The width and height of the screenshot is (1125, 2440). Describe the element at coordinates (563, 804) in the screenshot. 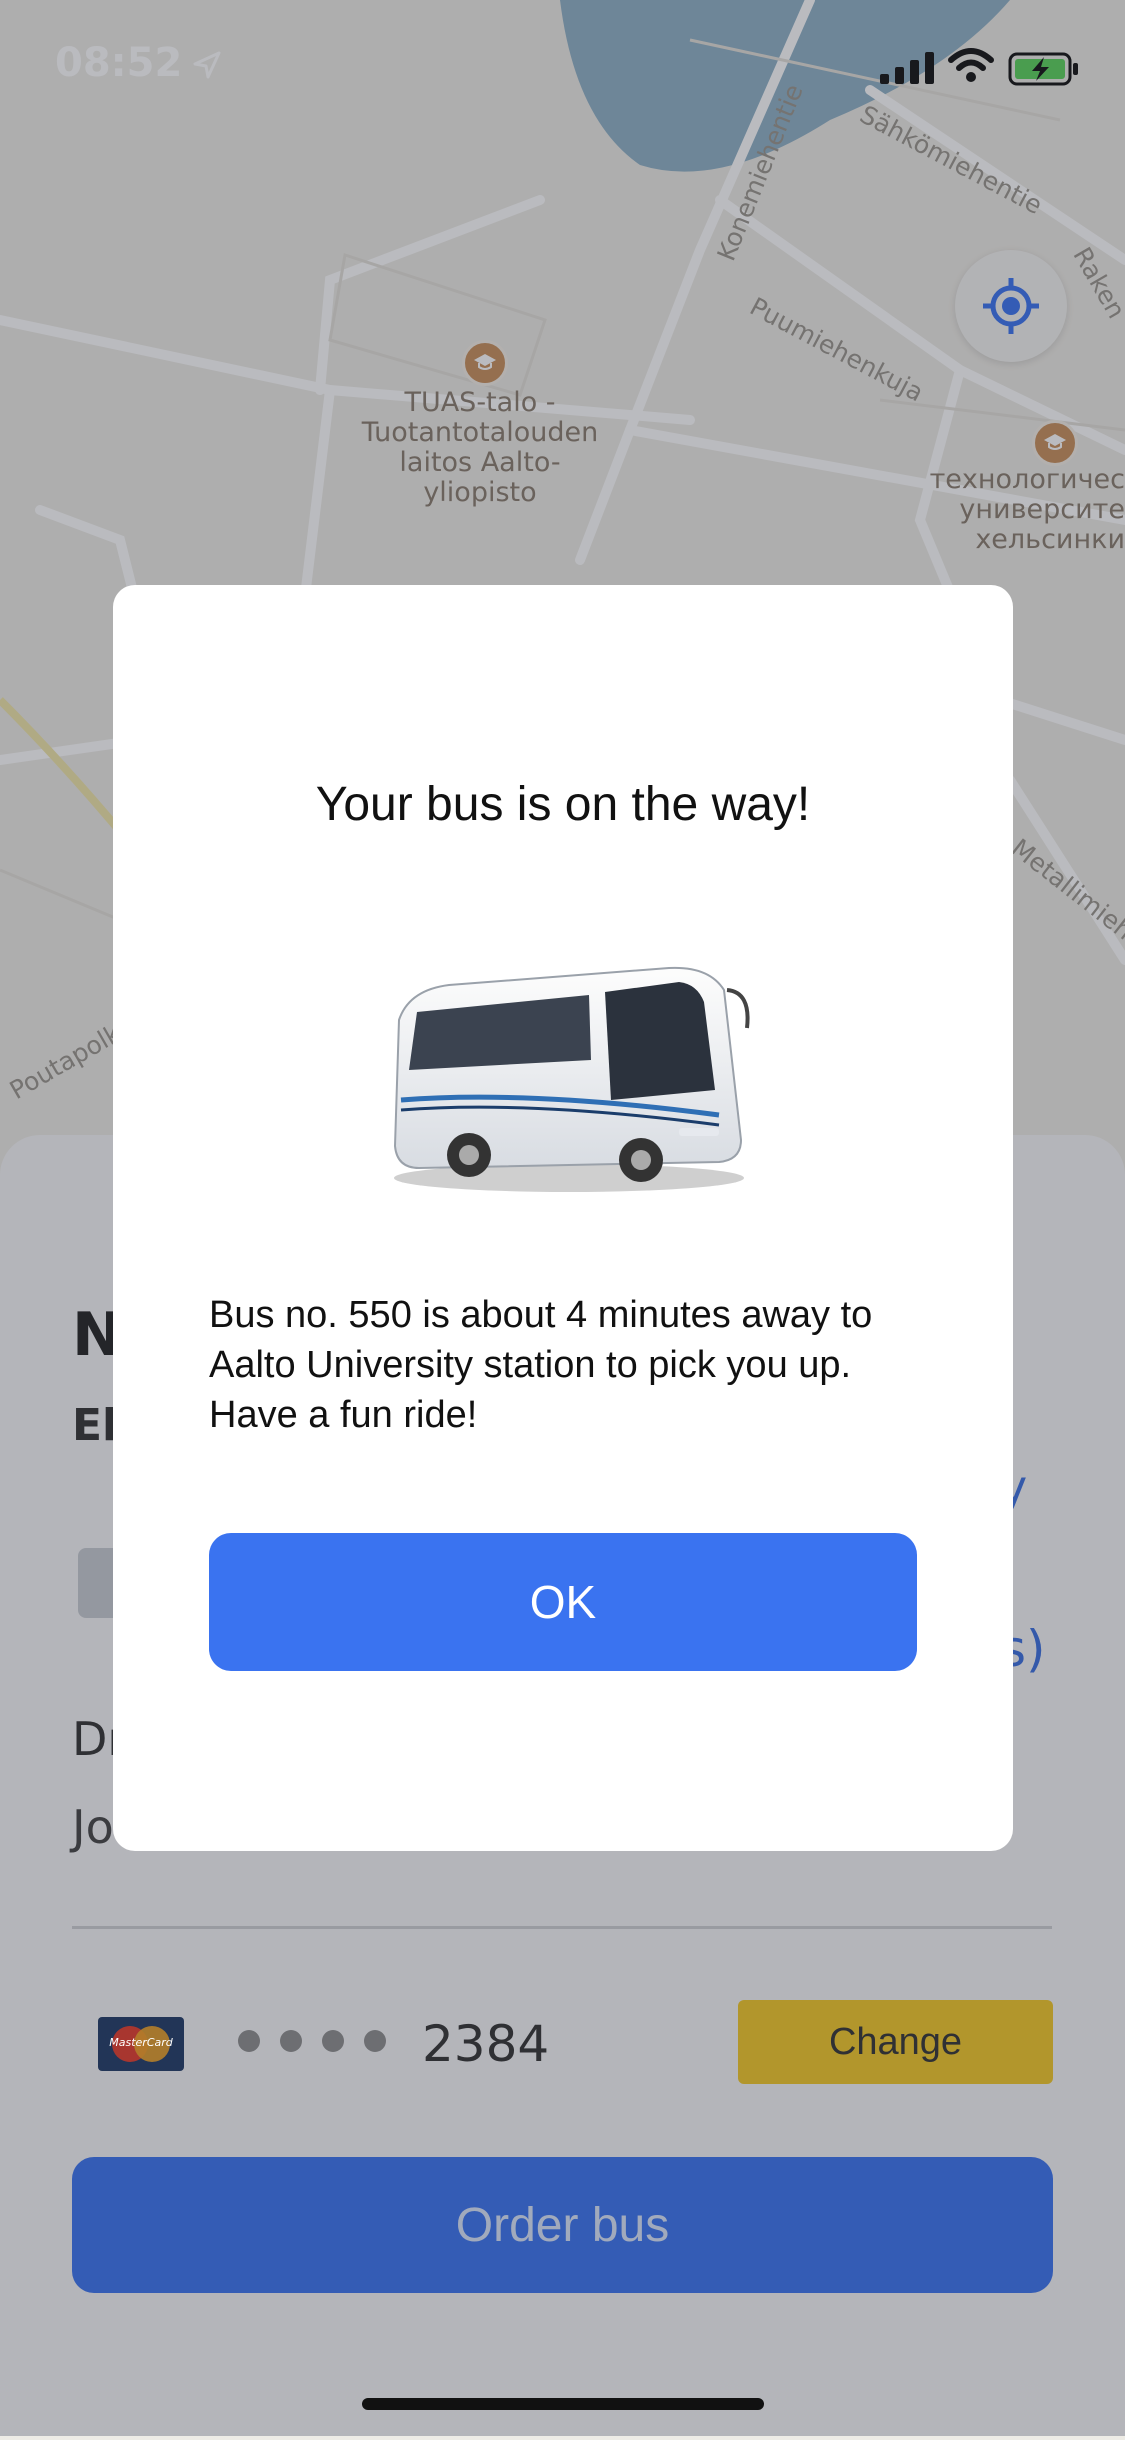

I see `dialog-title: Your bus is on the way!` at that location.